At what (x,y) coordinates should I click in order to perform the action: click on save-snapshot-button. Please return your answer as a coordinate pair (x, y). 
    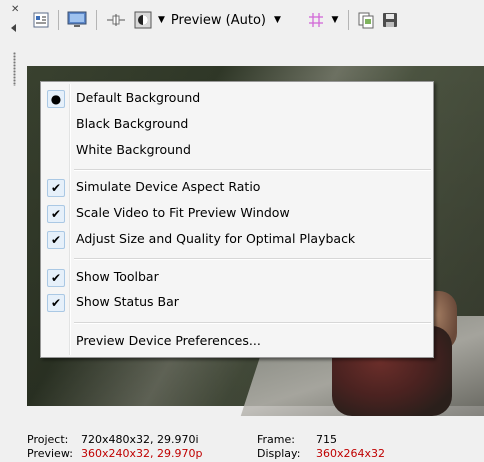
    Looking at the image, I should click on (390, 20).